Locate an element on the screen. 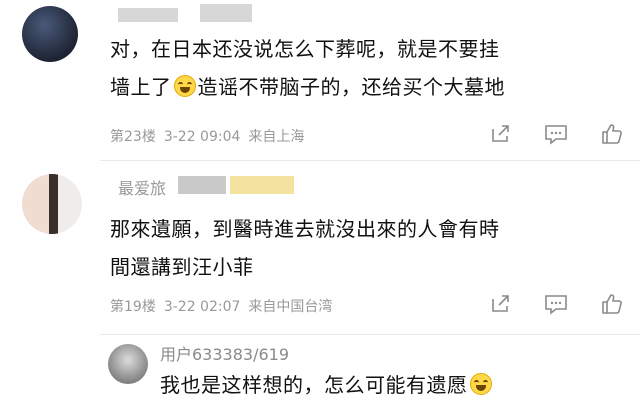  comment-time: 3-22 02:07 is located at coordinates (202, 307).